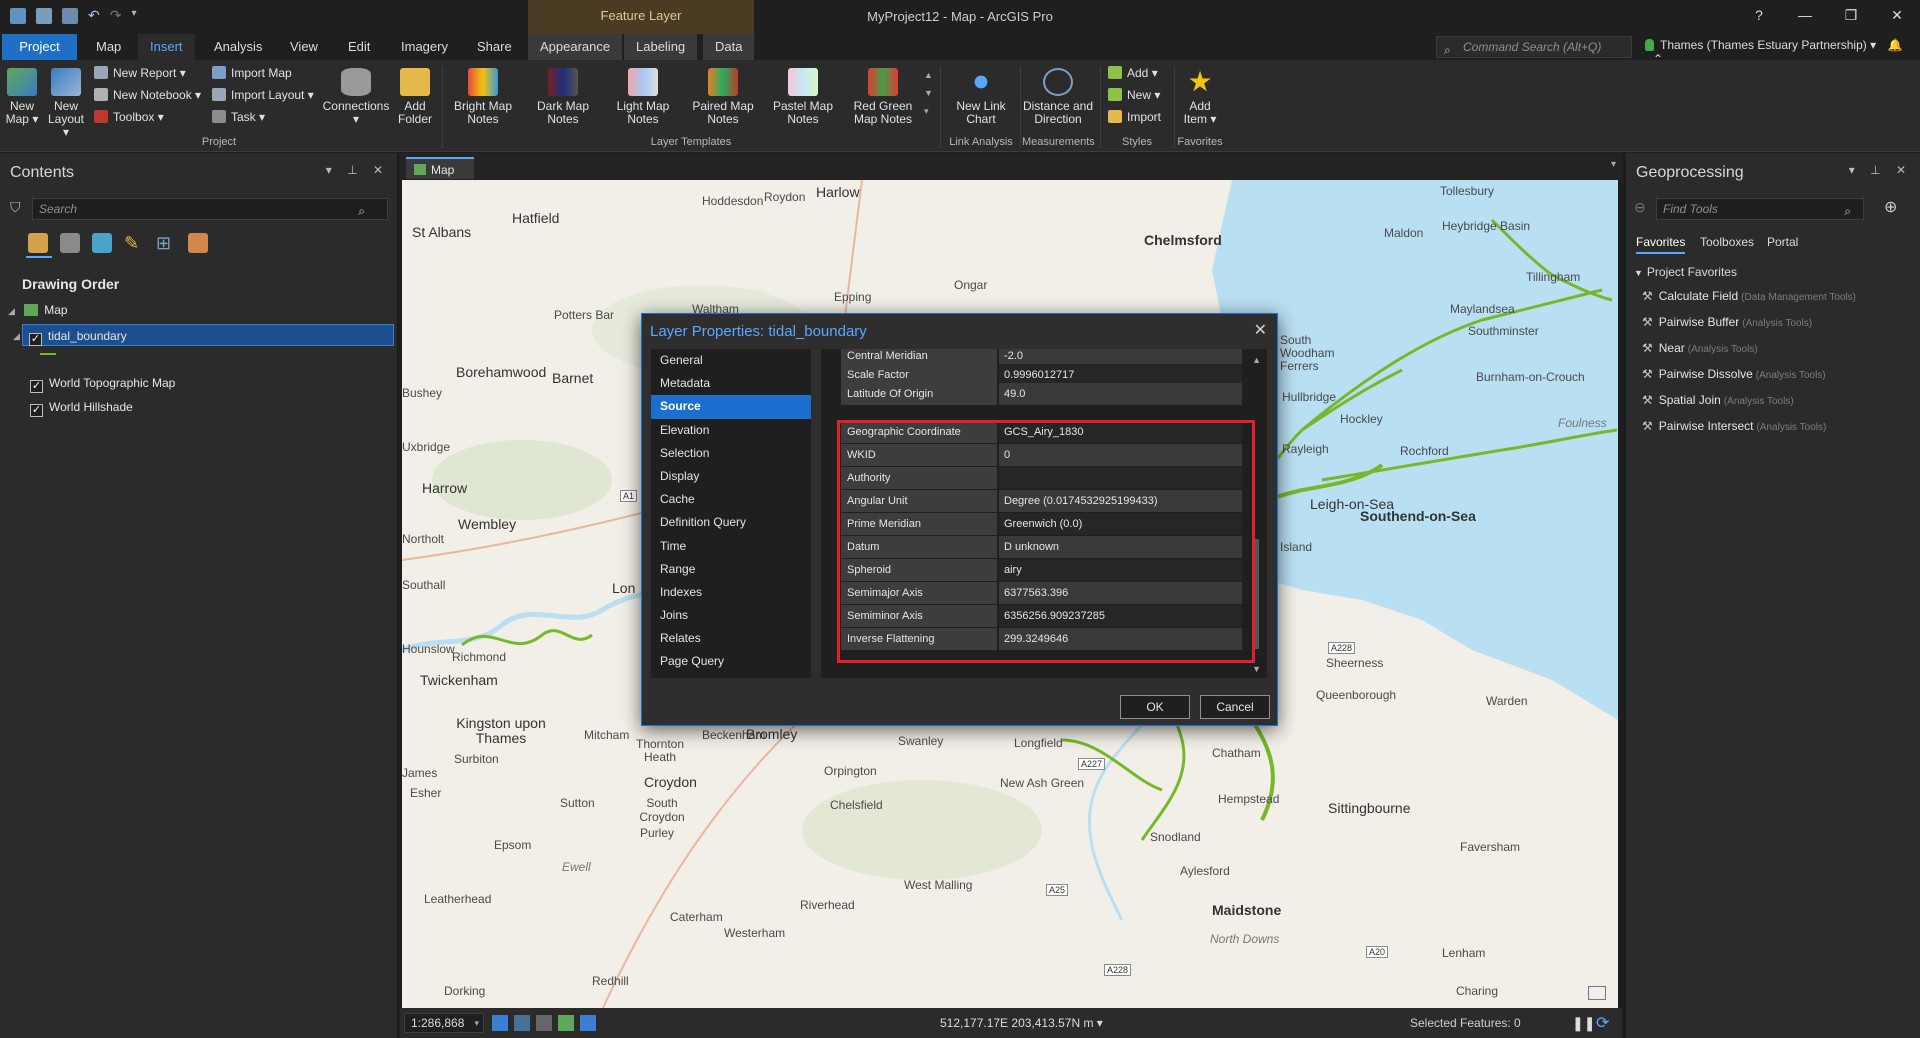 This screenshot has width=1920, height=1038. I want to click on tab-appearance: Appearance, so click(575, 47).